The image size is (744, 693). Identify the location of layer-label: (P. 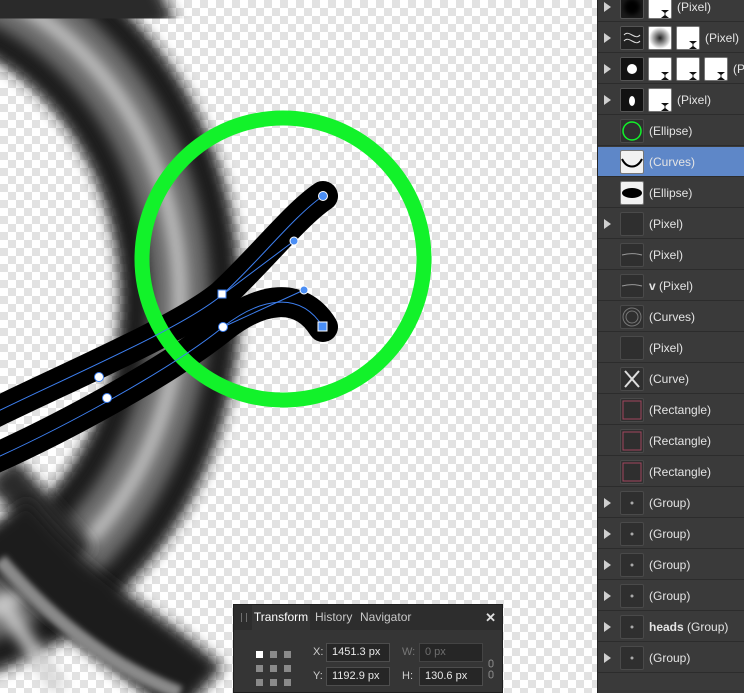
(738, 69).